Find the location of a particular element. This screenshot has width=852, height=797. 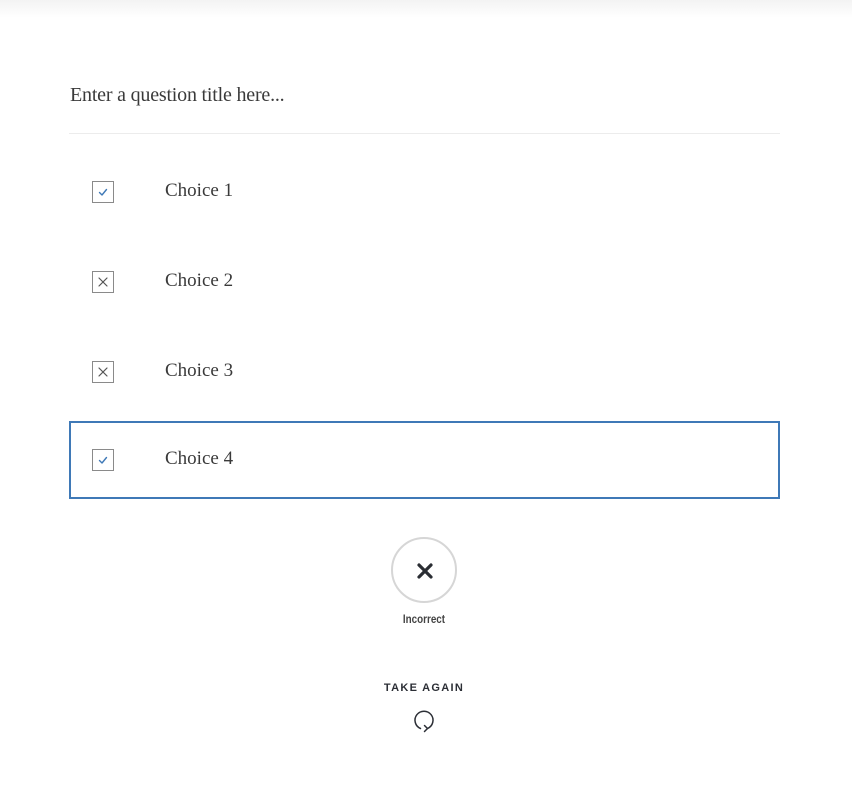

result-badge is located at coordinates (424, 570).